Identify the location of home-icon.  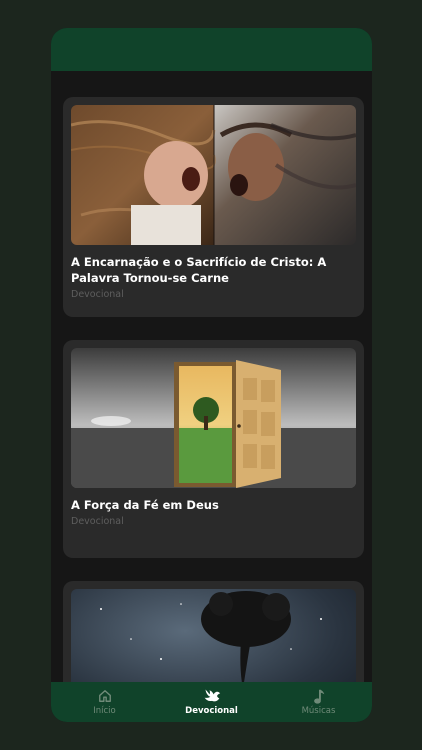
(105, 696).